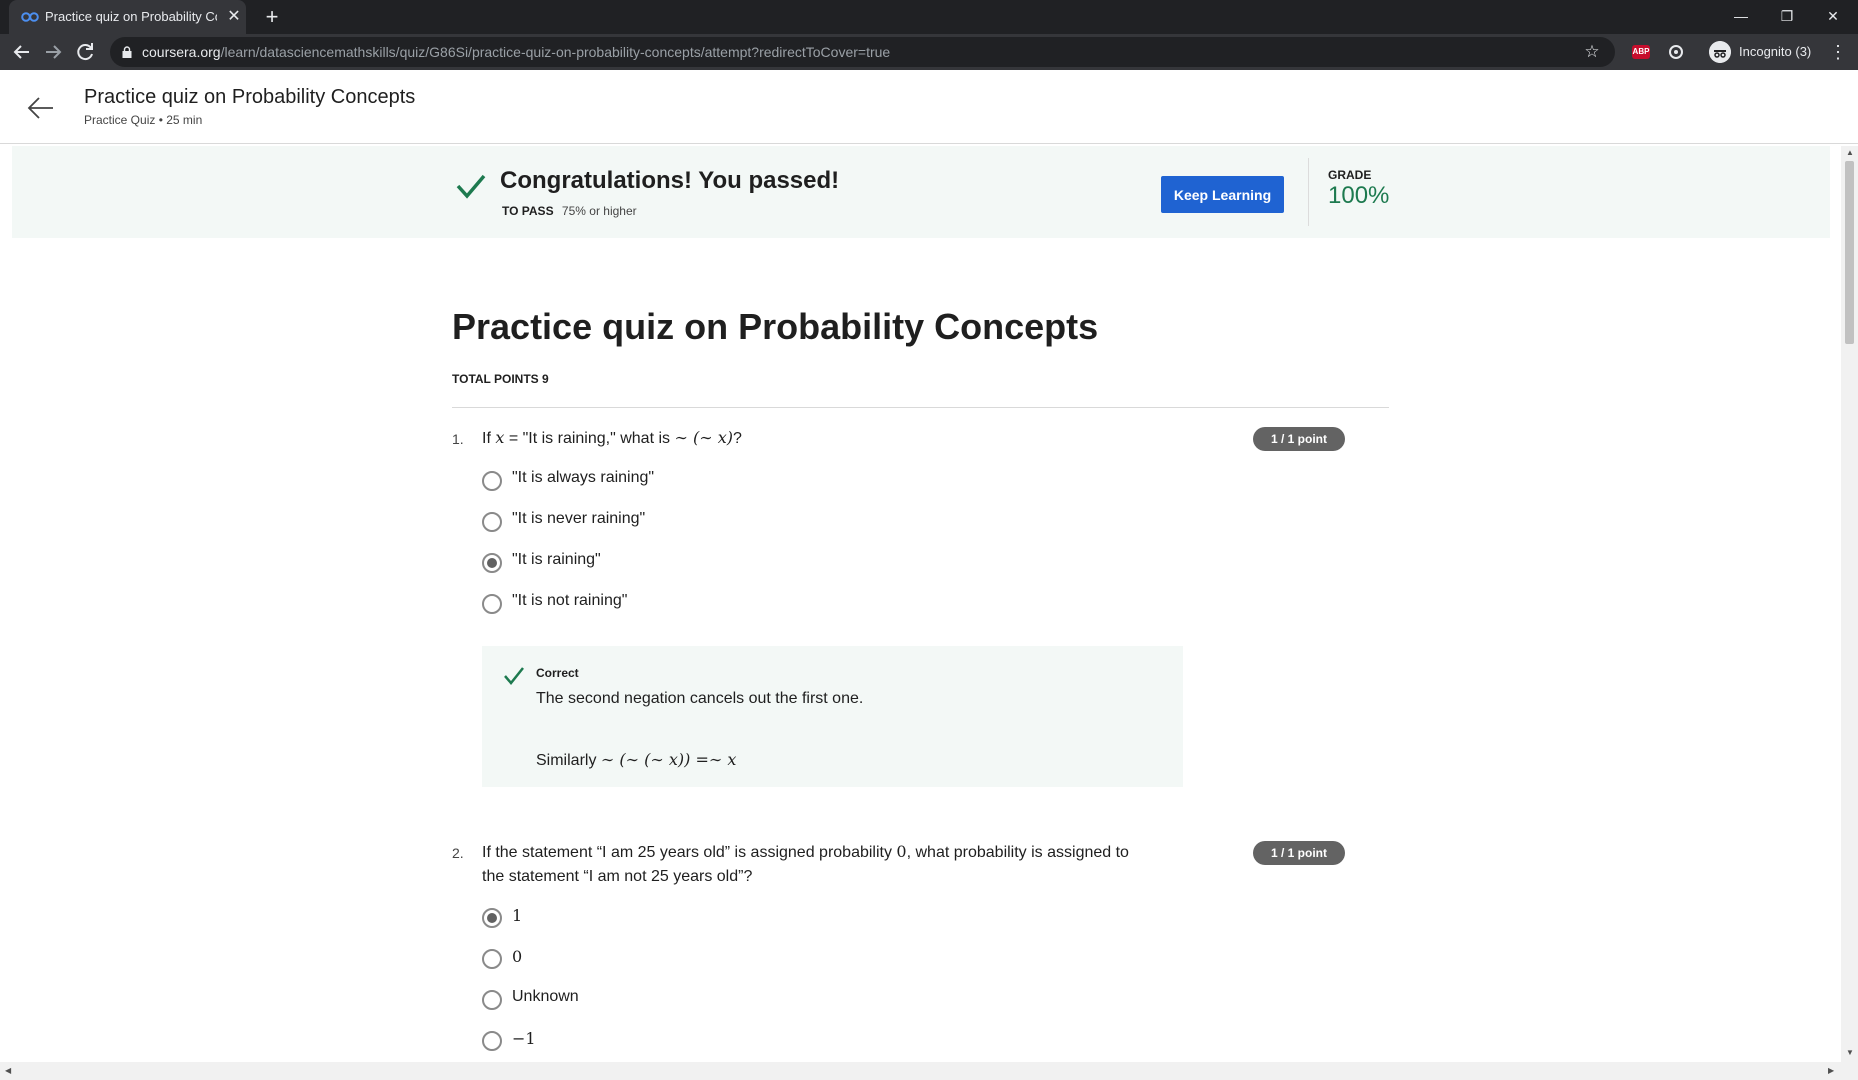  What do you see at coordinates (127, 52) in the screenshot?
I see `lock-icon` at bounding box center [127, 52].